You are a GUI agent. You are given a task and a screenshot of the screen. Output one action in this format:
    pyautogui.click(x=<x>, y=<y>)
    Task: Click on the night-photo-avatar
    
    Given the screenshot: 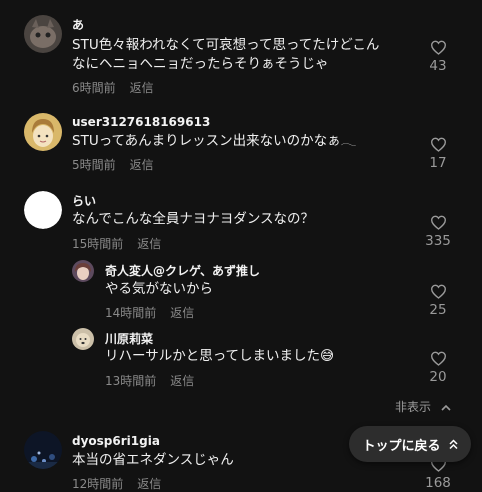 What is the action you would take?
    pyautogui.click(x=43, y=450)
    